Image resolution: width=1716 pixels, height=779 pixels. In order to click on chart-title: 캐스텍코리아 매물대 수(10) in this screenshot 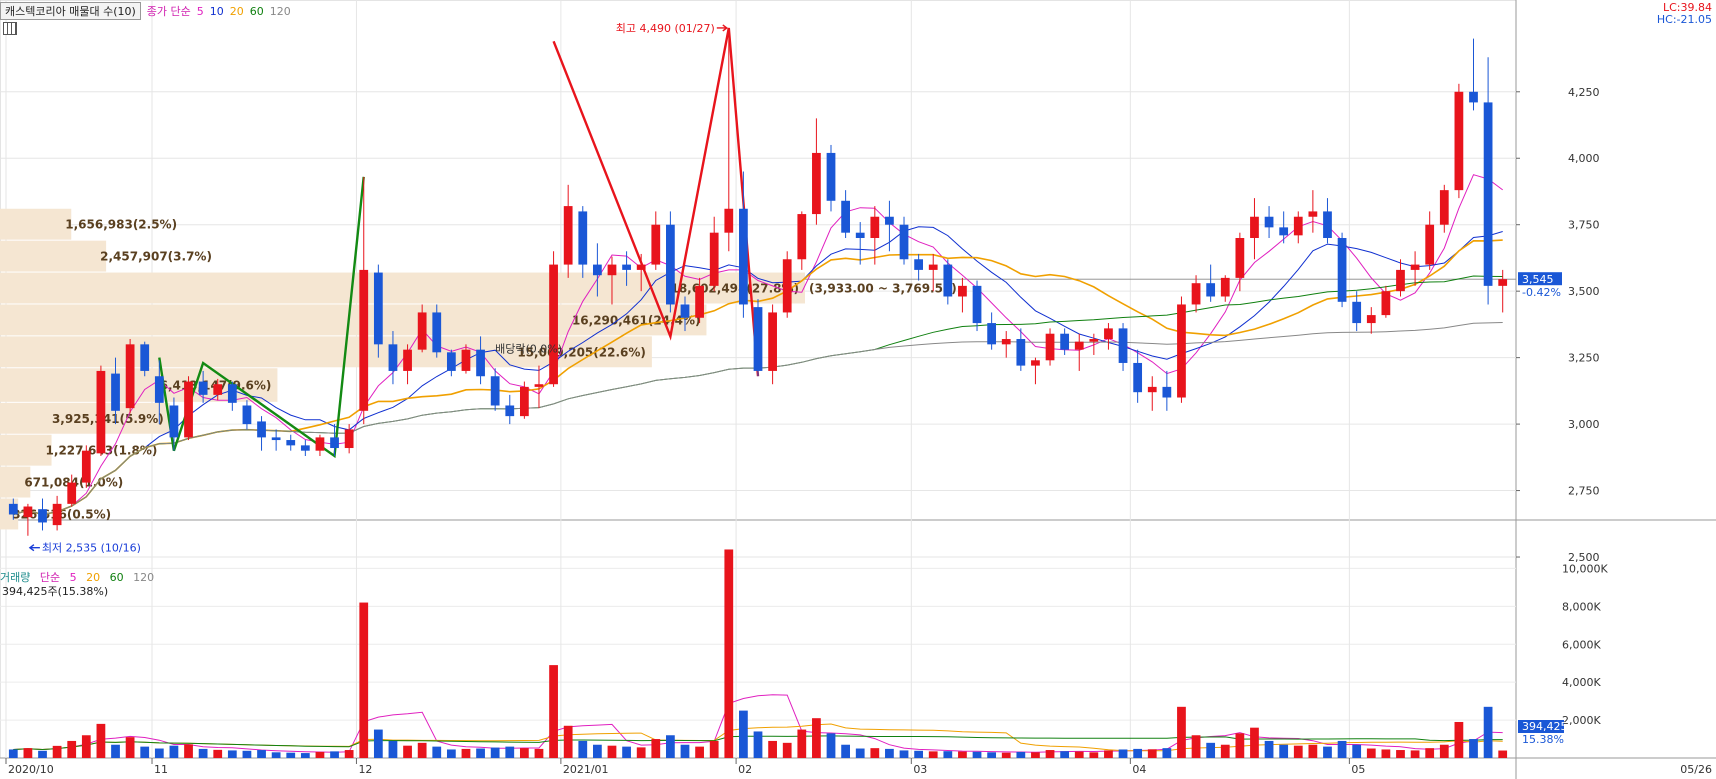, I will do `click(70, 11)`.